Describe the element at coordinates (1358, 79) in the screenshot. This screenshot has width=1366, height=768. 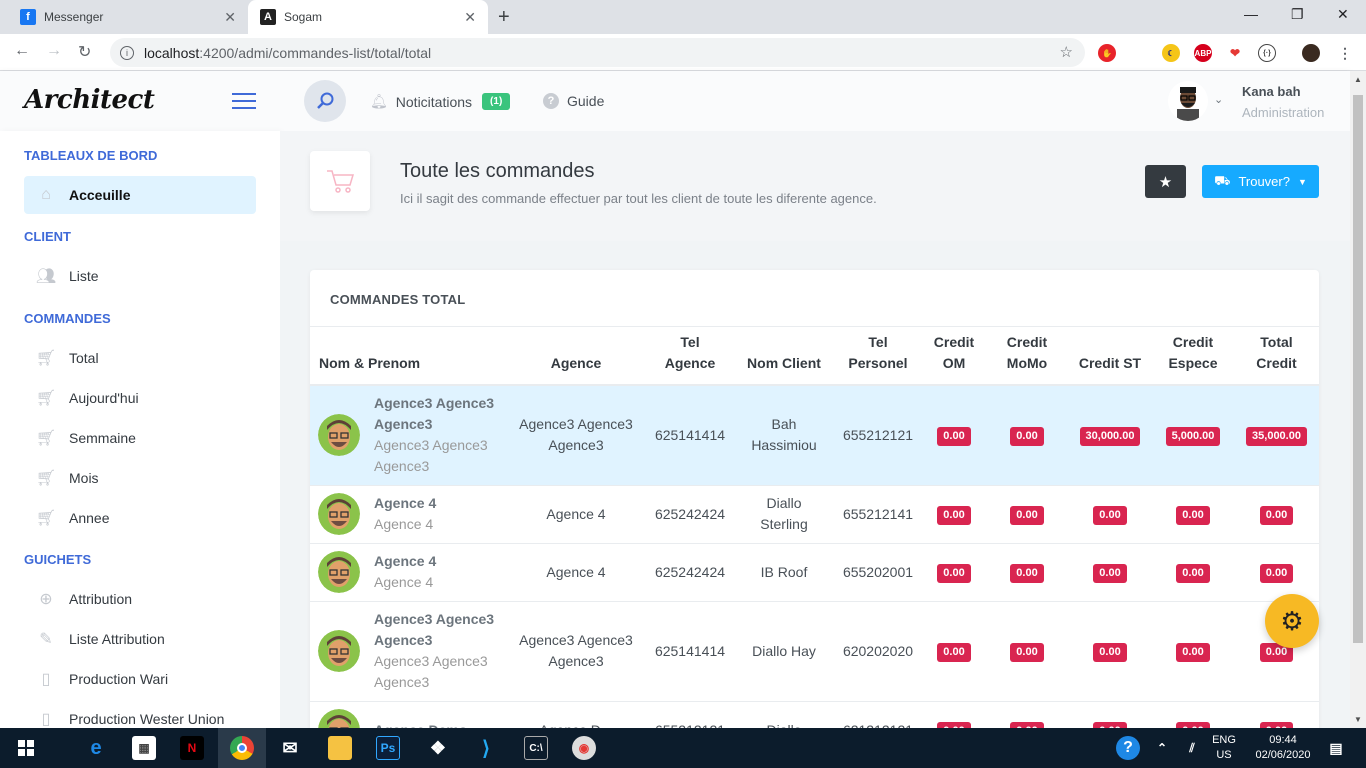
I see `scroll-up-icon: ▲` at that location.